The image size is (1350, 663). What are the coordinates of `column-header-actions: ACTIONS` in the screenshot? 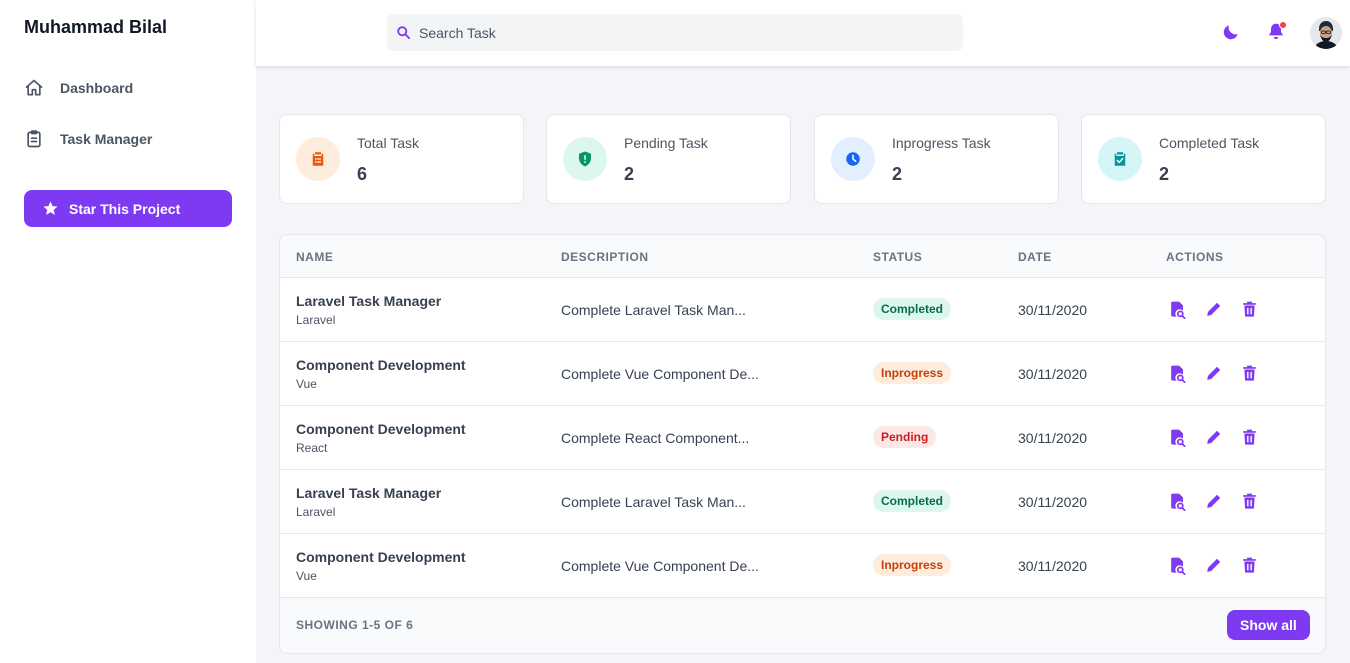 It's located at (1195, 257).